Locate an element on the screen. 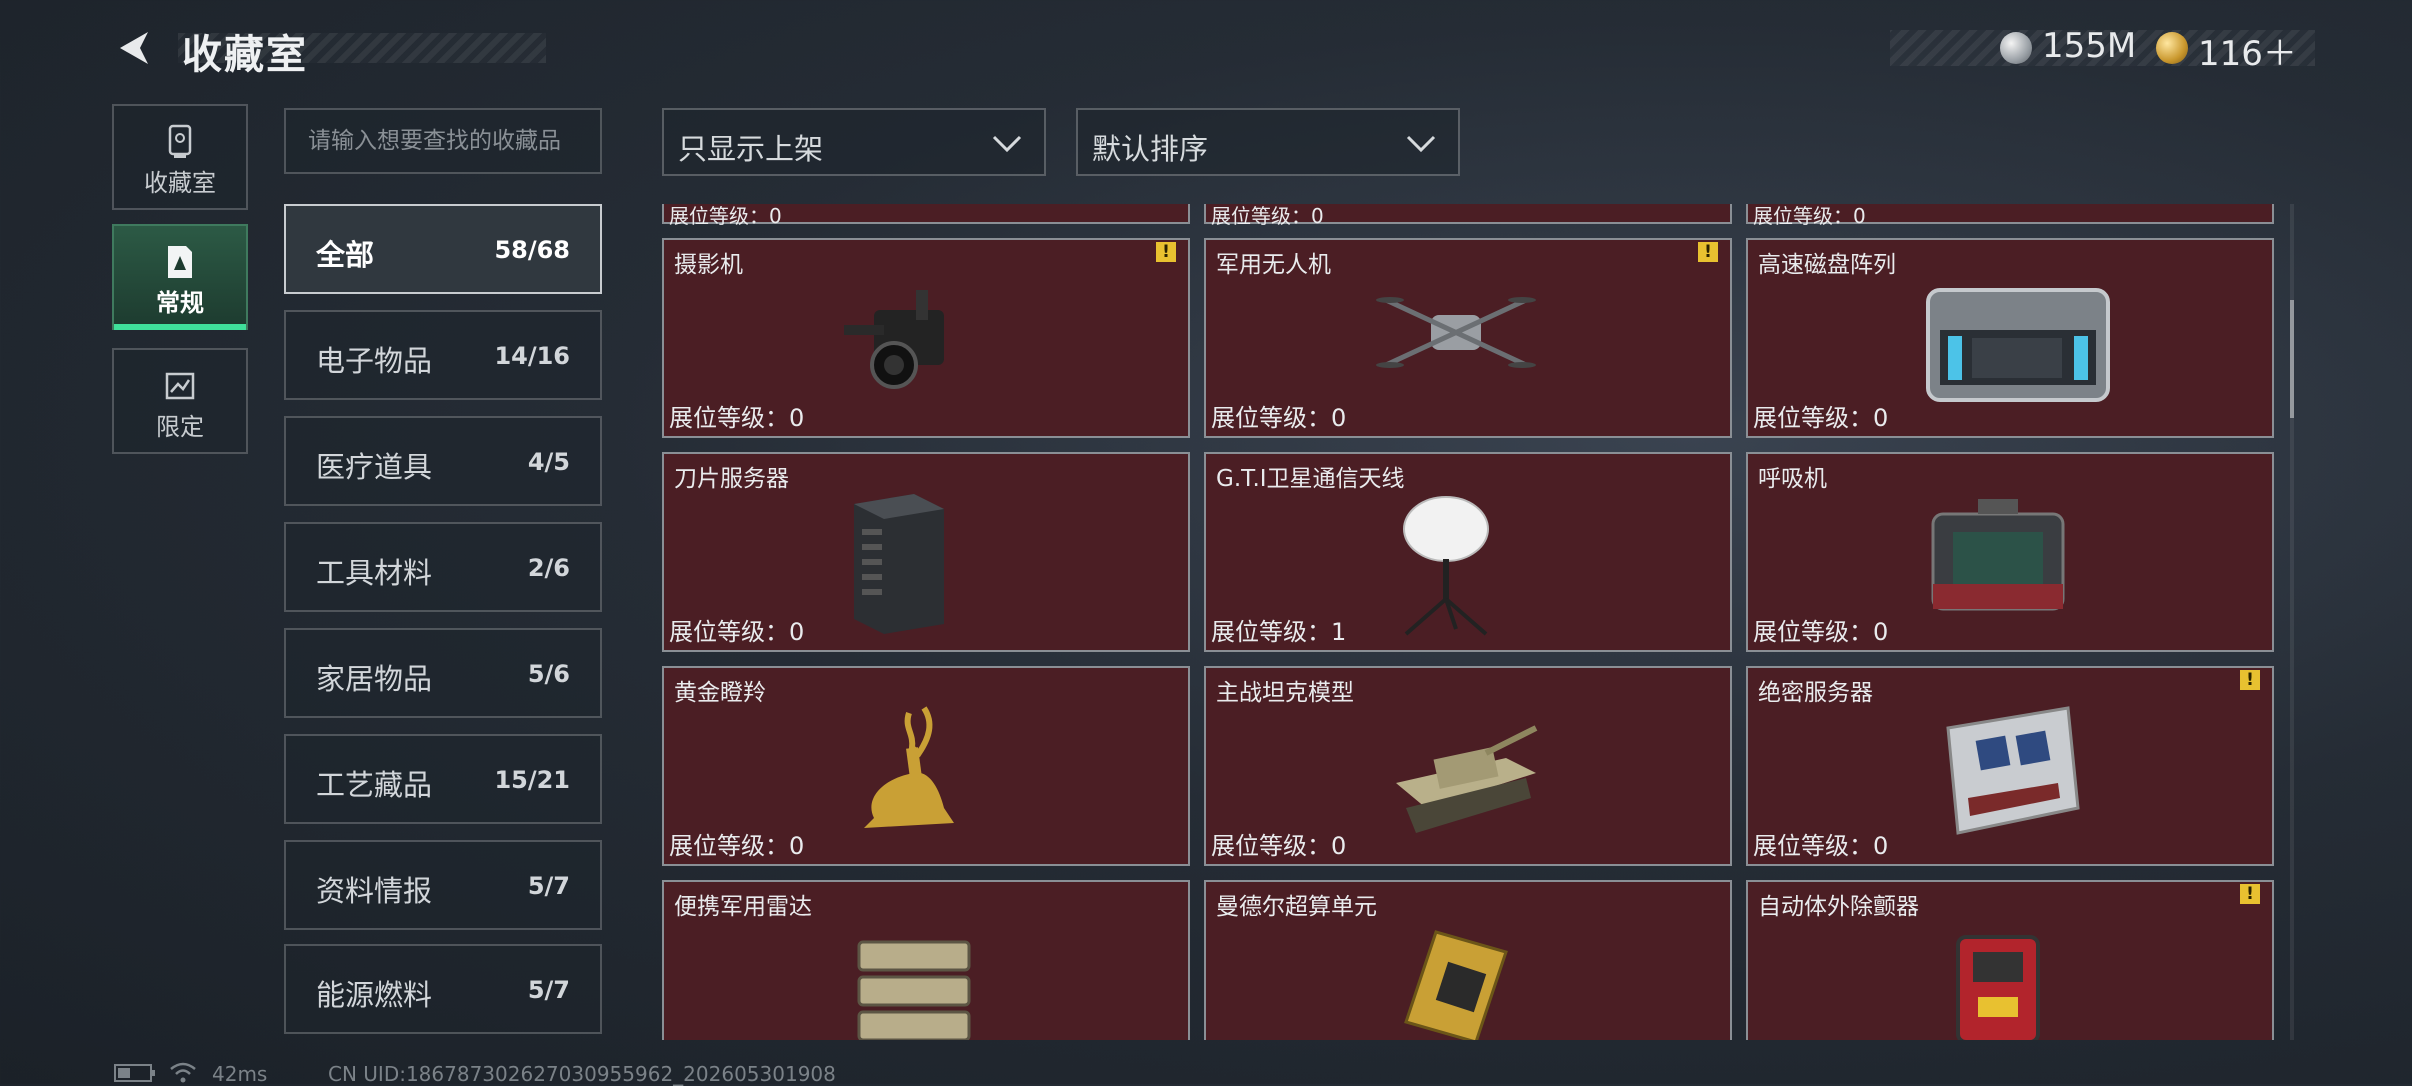 This screenshot has width=2412, height=1086. category-crafts: 工艺藏品 15/21 is located at coordinates (443, 779).